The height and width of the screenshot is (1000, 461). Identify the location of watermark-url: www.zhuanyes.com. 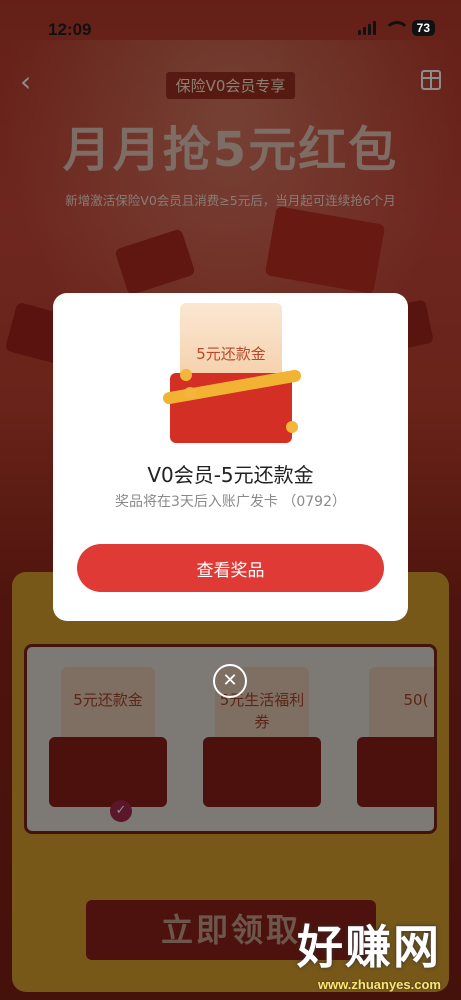
(379, 984).